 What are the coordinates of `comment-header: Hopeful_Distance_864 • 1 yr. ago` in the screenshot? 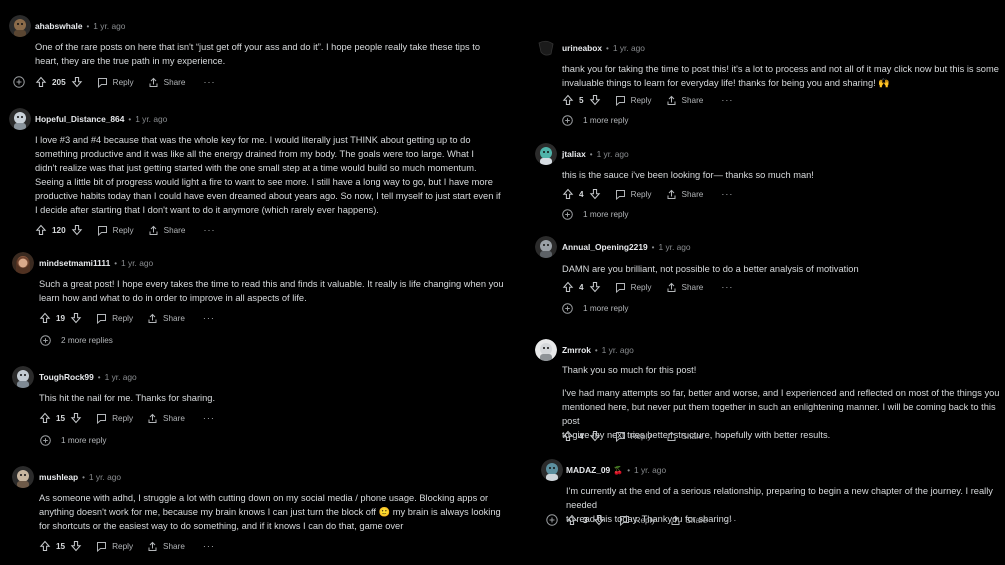 It's located at (101, 119).